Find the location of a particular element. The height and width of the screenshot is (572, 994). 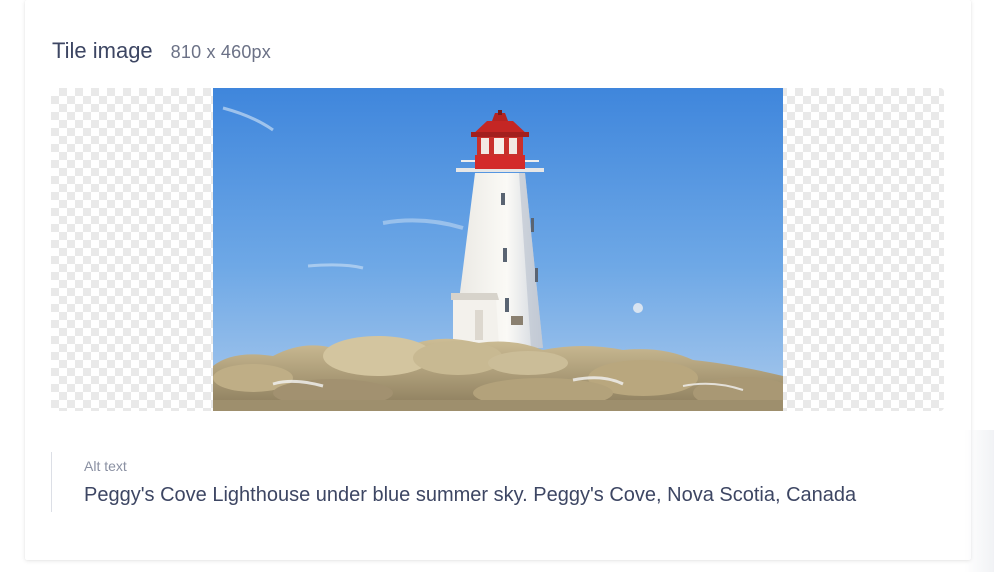

tile-header: Tile image 810 x 460px is located at coordinates (161, 51).